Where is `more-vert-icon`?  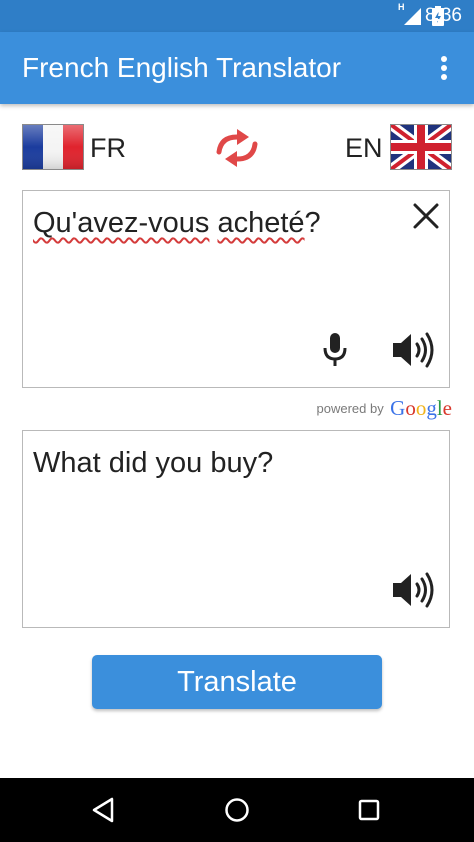
more-vert-icon is located at coordinates (444, 68).